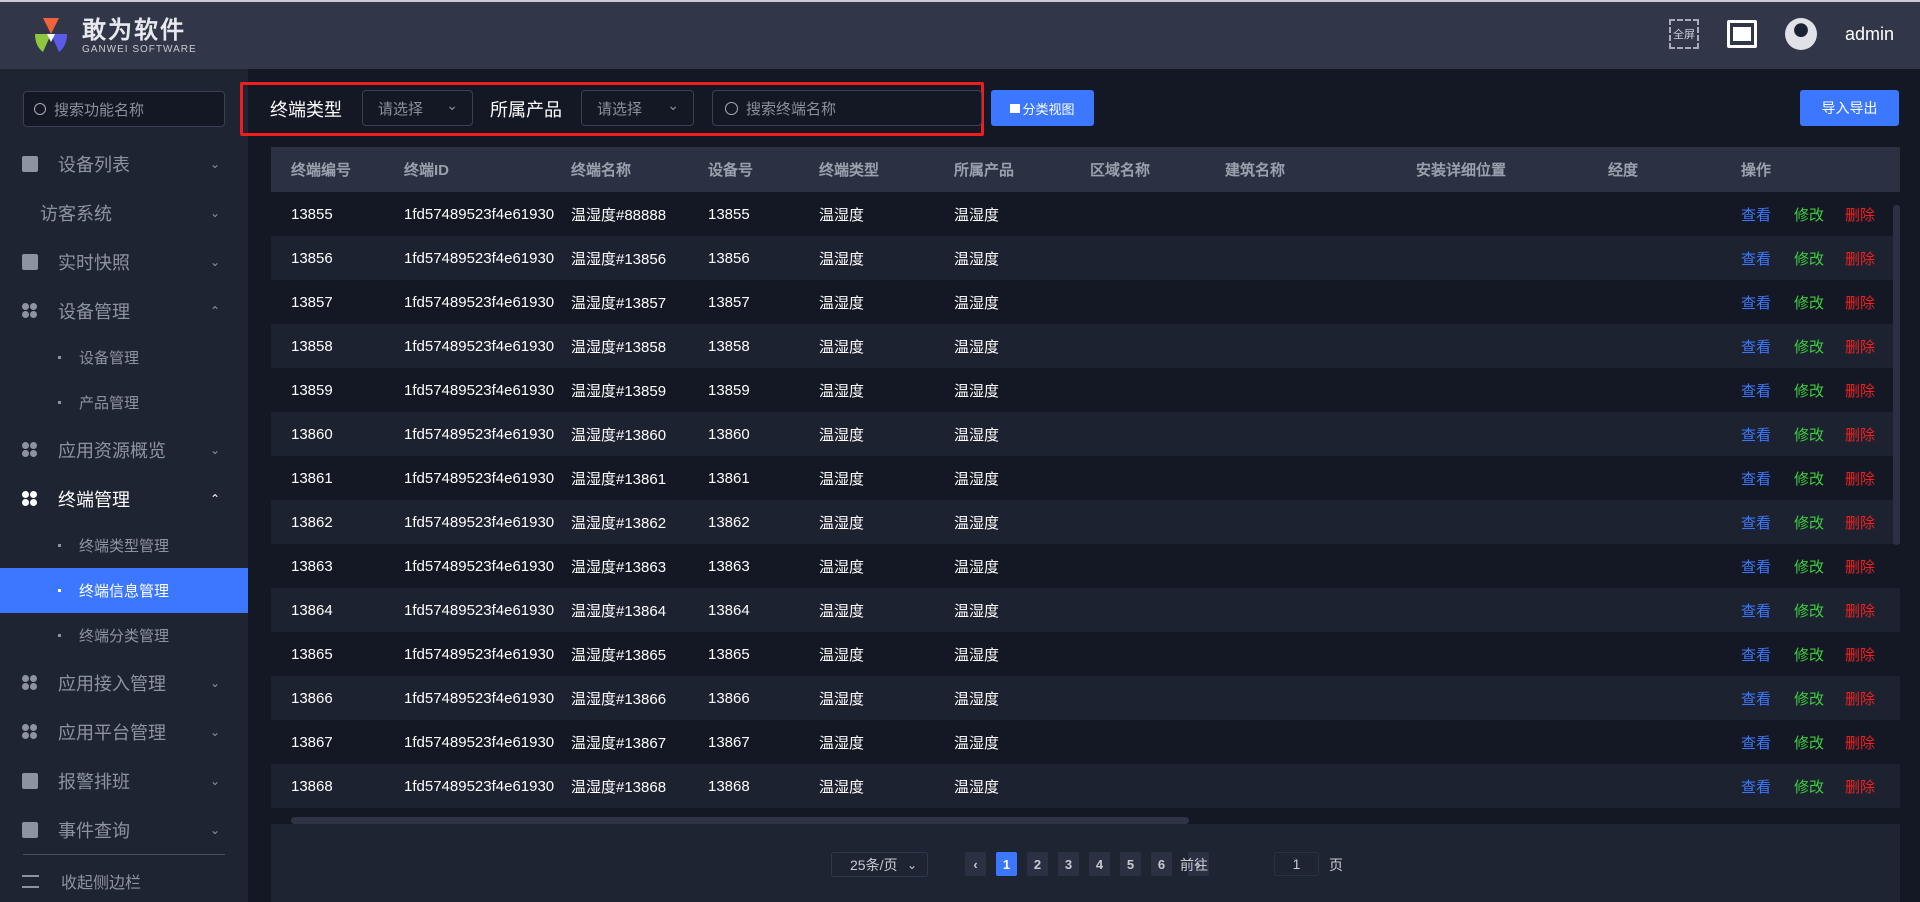  Describe the element at coordinates (1130, 864) in the screenshot. I see `page-button: 5` at that location.